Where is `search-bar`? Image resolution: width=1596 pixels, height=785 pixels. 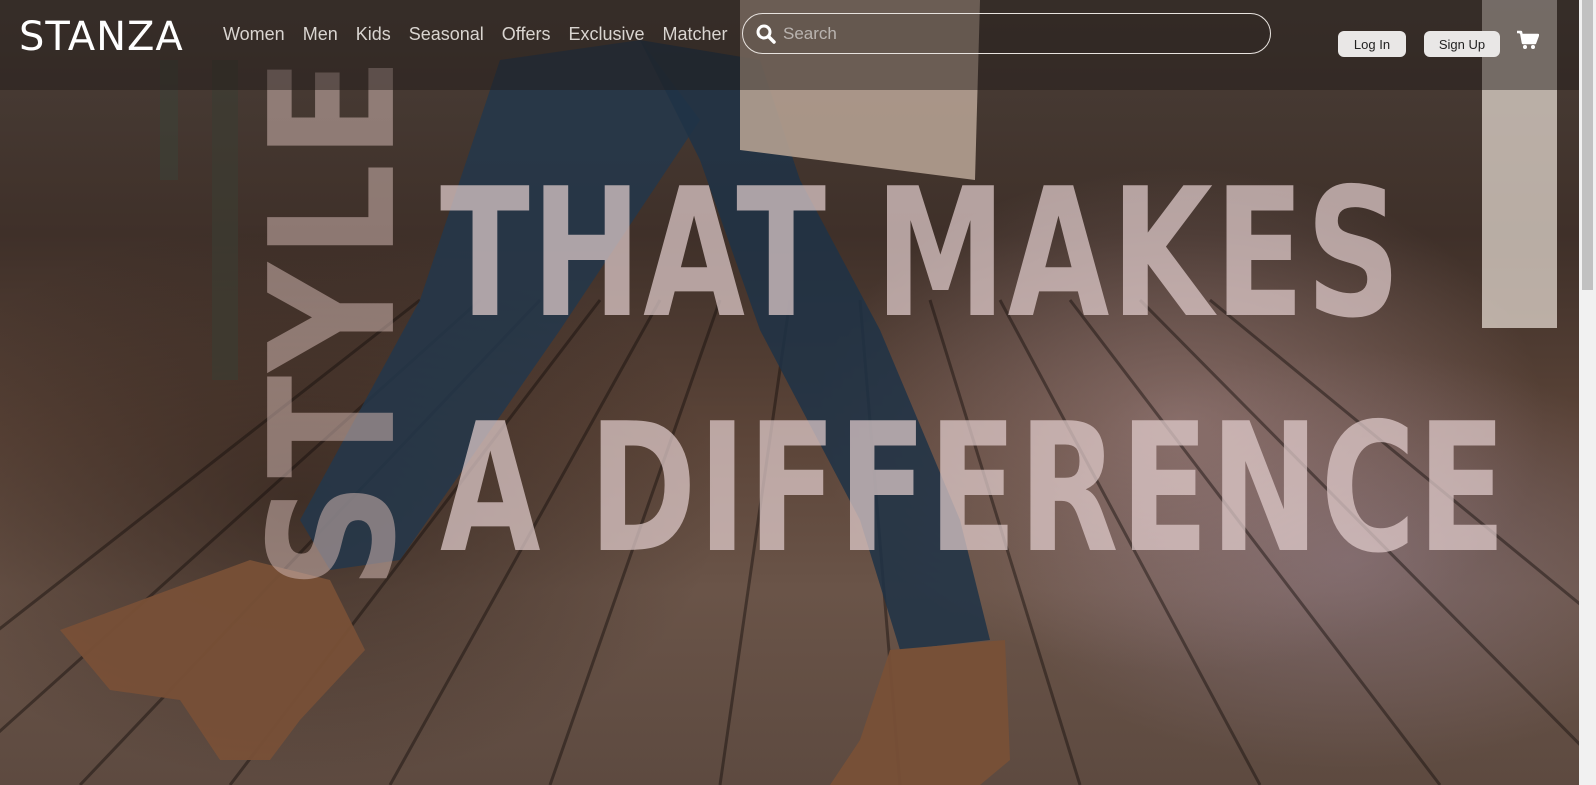
search-bar is located at coordinates (1006, 33).